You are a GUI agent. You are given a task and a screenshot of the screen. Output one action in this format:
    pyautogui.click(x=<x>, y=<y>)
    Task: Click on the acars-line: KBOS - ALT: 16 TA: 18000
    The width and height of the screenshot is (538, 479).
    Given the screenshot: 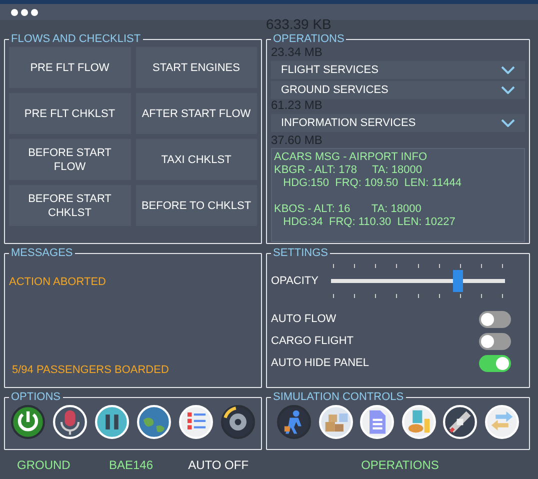 What is the action you would take?
    pyautogui.click(x=348, y=209)
    